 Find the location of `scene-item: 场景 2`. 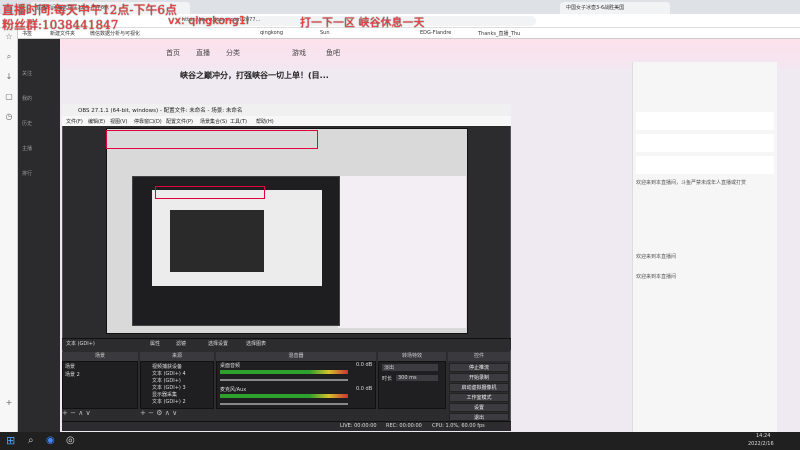

scene-item: 场景 2 is located at coordinates (72, 374).